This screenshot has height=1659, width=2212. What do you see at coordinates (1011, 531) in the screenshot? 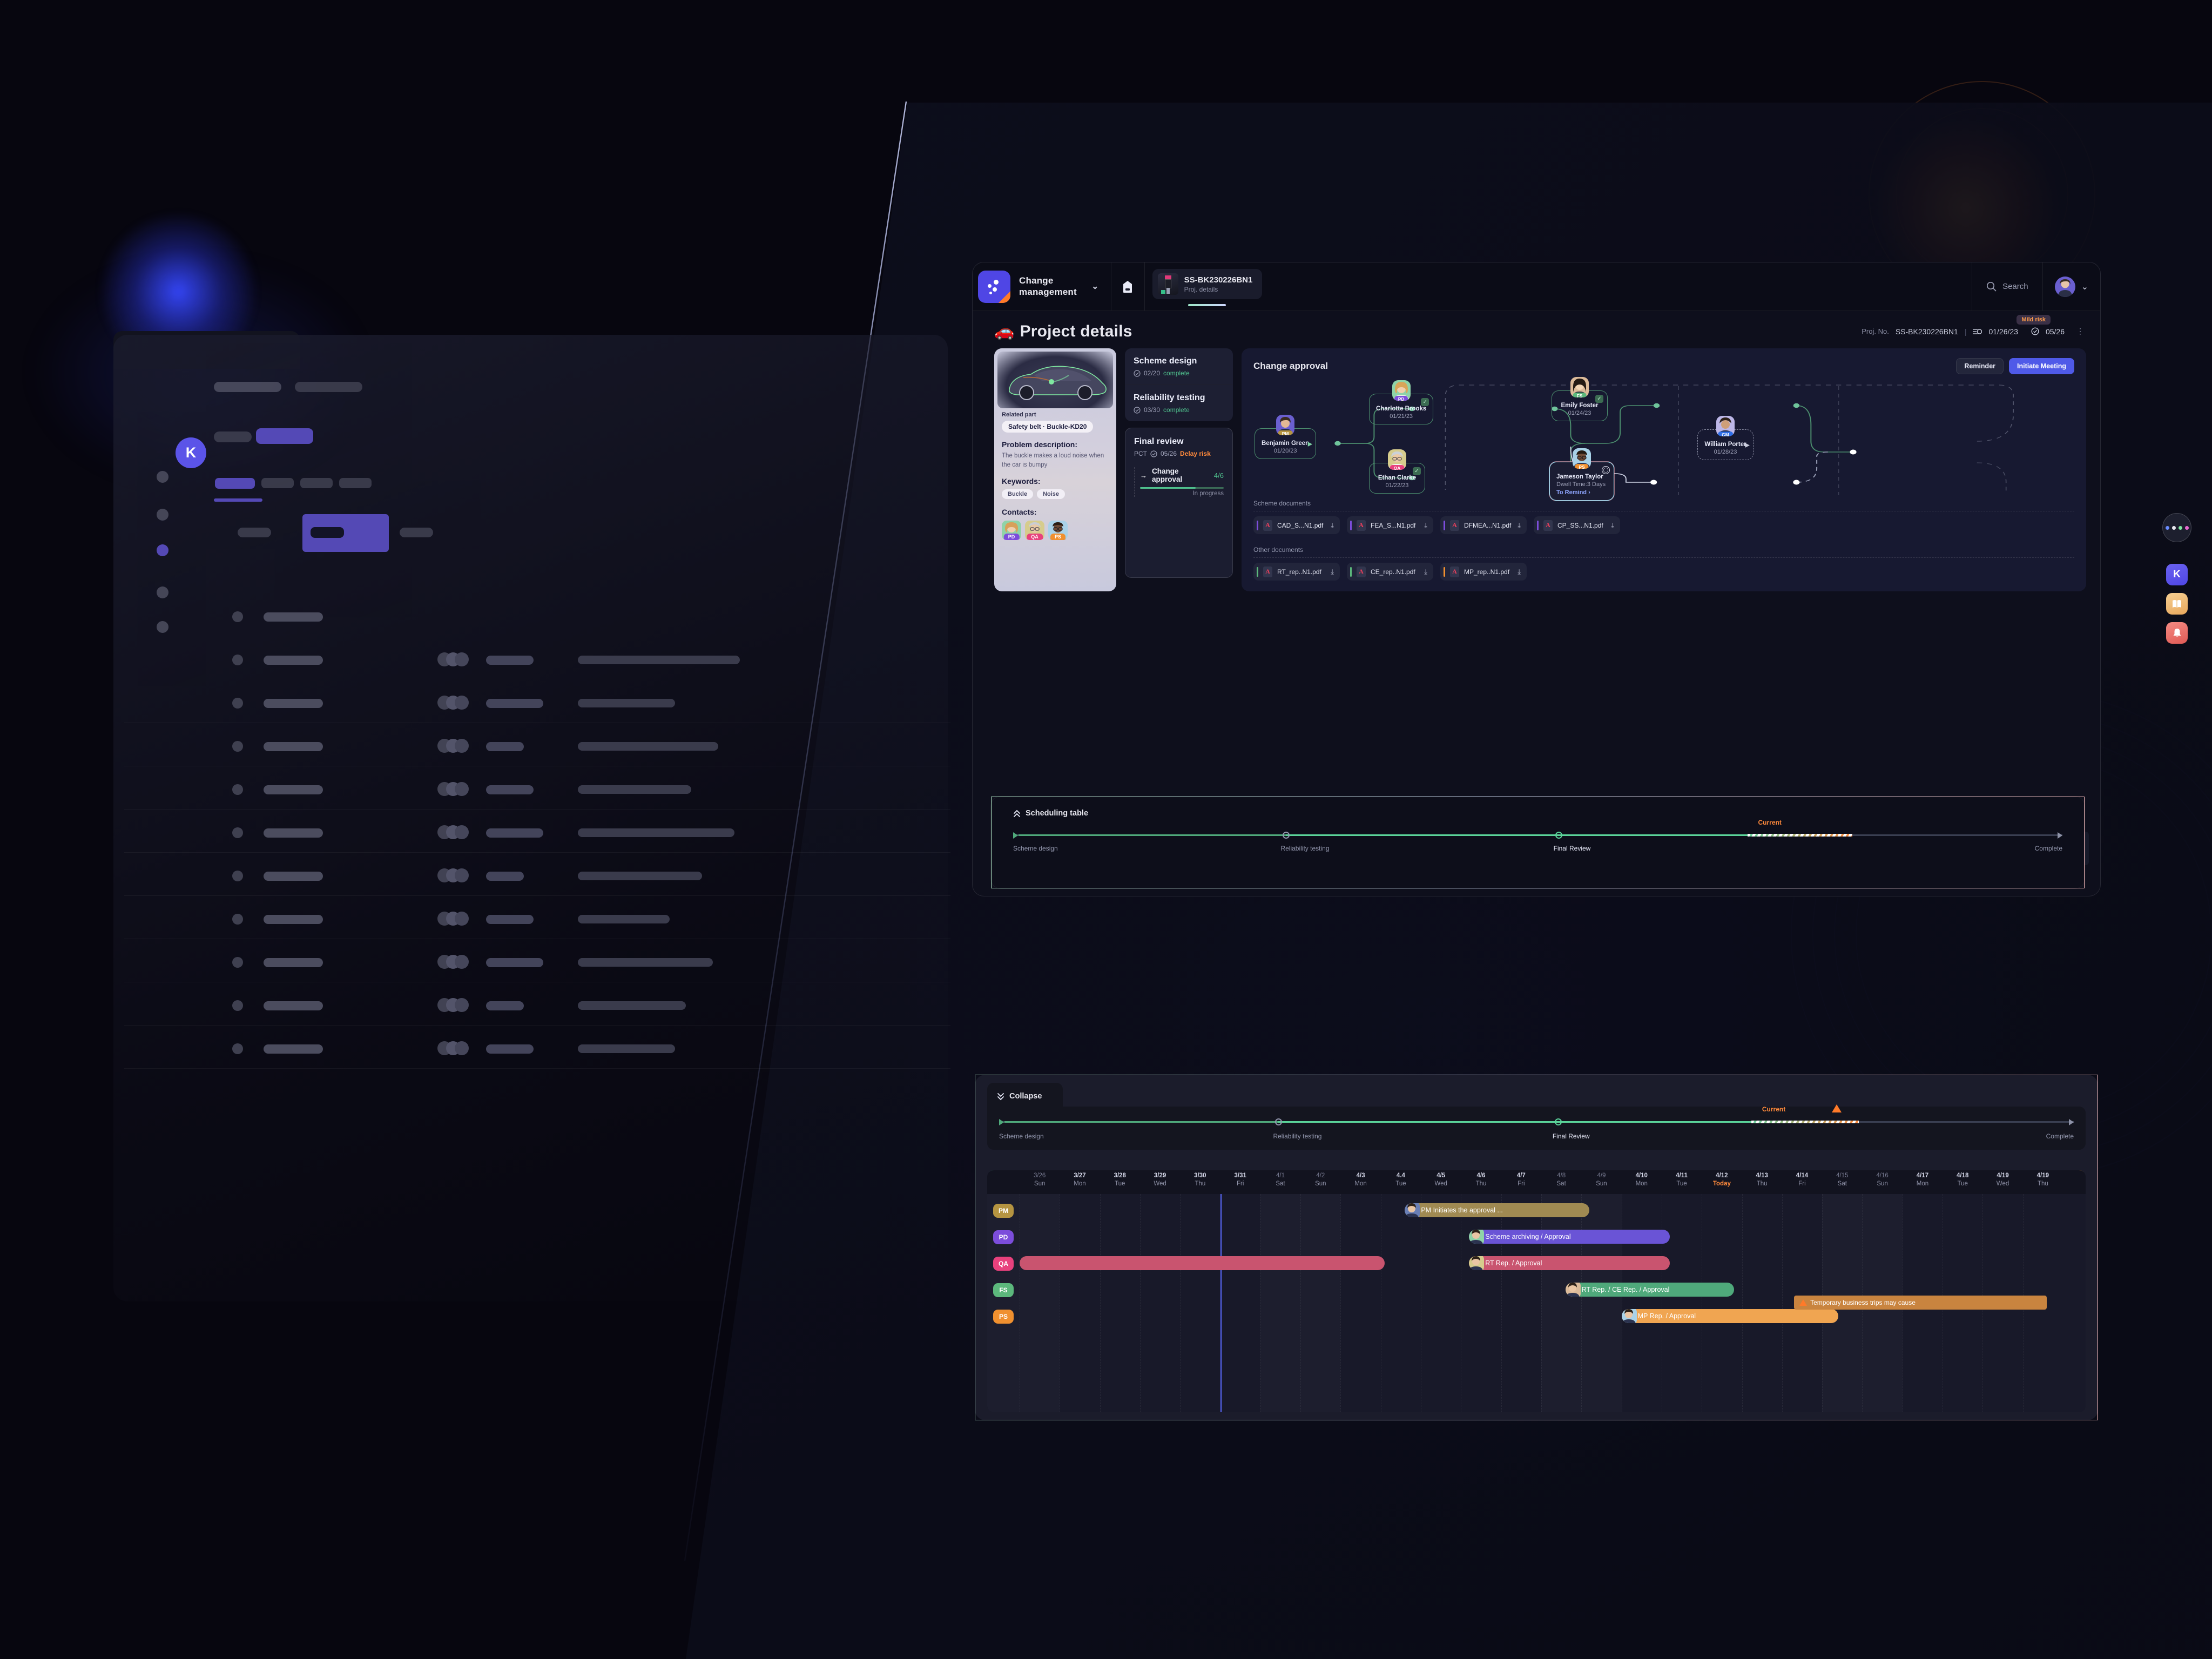
I see `avatar: PD` at bounding box center [1011, 531].